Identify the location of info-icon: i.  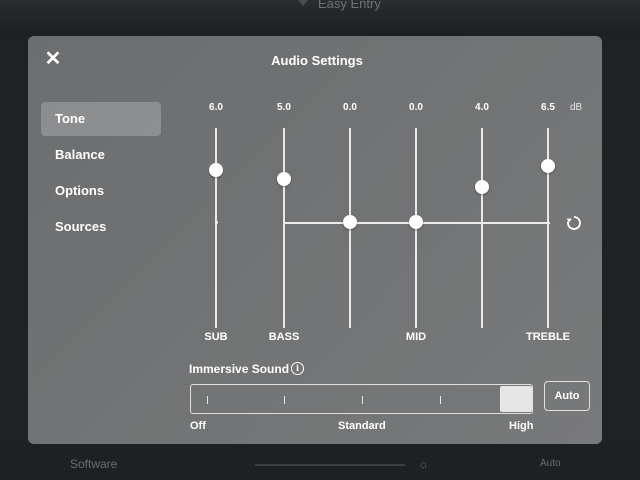
(297, 368).